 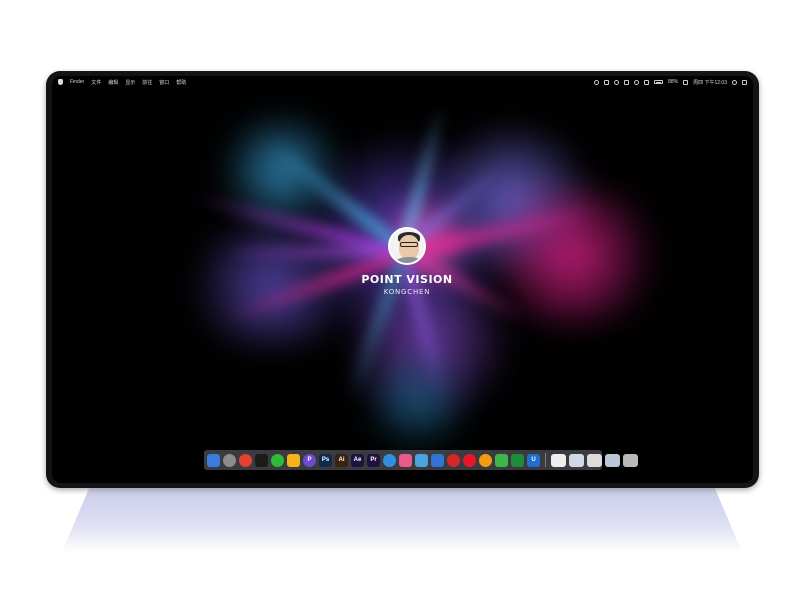 What do you see at coordinates (710, 82) in the screenshot?
I see `menu-clock: 周四 下午12:03` at bounding box center [710, 82].